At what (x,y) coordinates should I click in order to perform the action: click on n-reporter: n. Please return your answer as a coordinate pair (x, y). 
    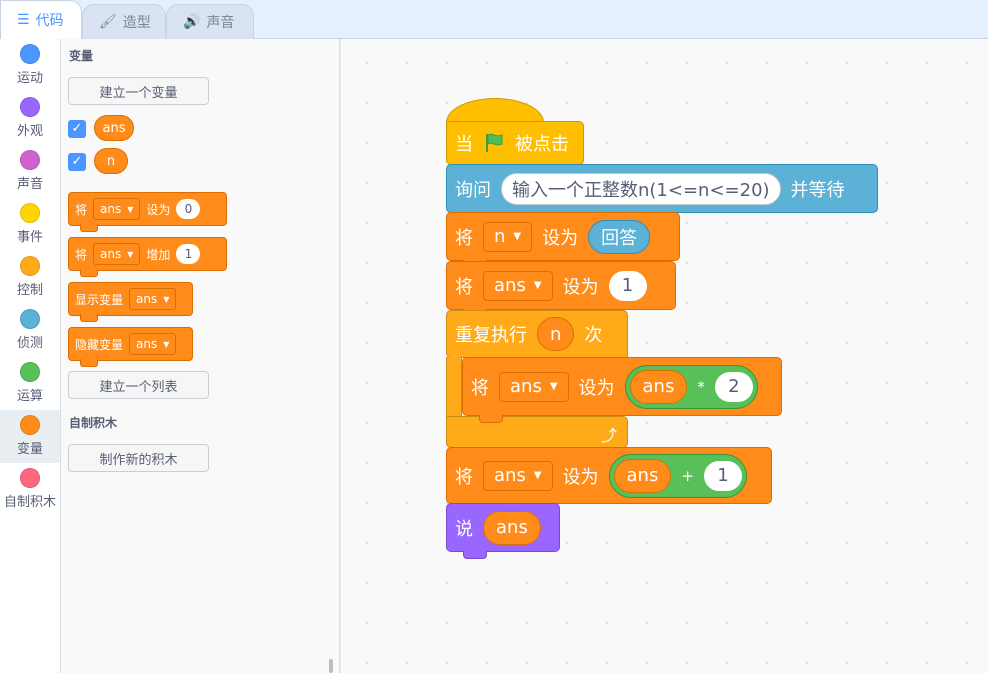
    Looking at the image, I should click on (111, 161).